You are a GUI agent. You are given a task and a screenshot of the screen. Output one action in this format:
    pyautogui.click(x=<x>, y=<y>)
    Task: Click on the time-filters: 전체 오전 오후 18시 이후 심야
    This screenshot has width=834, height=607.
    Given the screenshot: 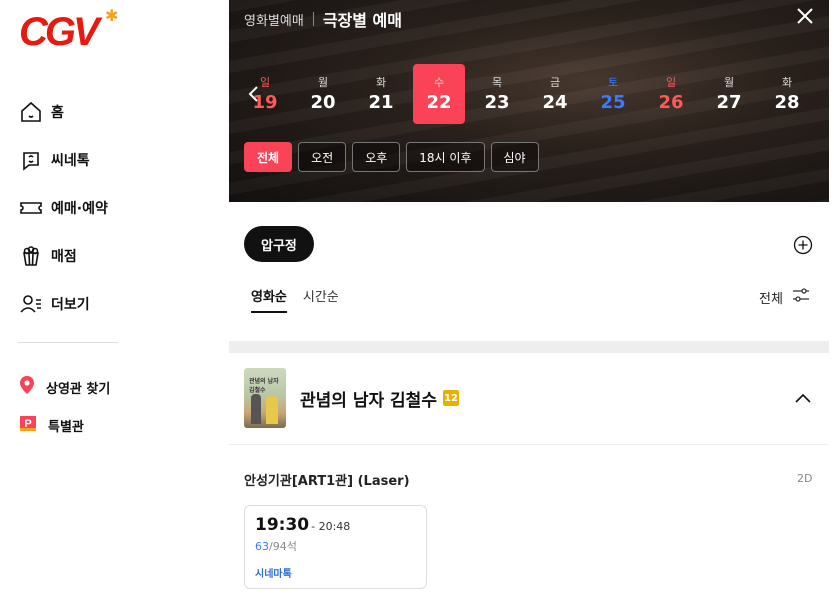 What is the action you would take?
    pyautogui.click(x=394, y=157)
    